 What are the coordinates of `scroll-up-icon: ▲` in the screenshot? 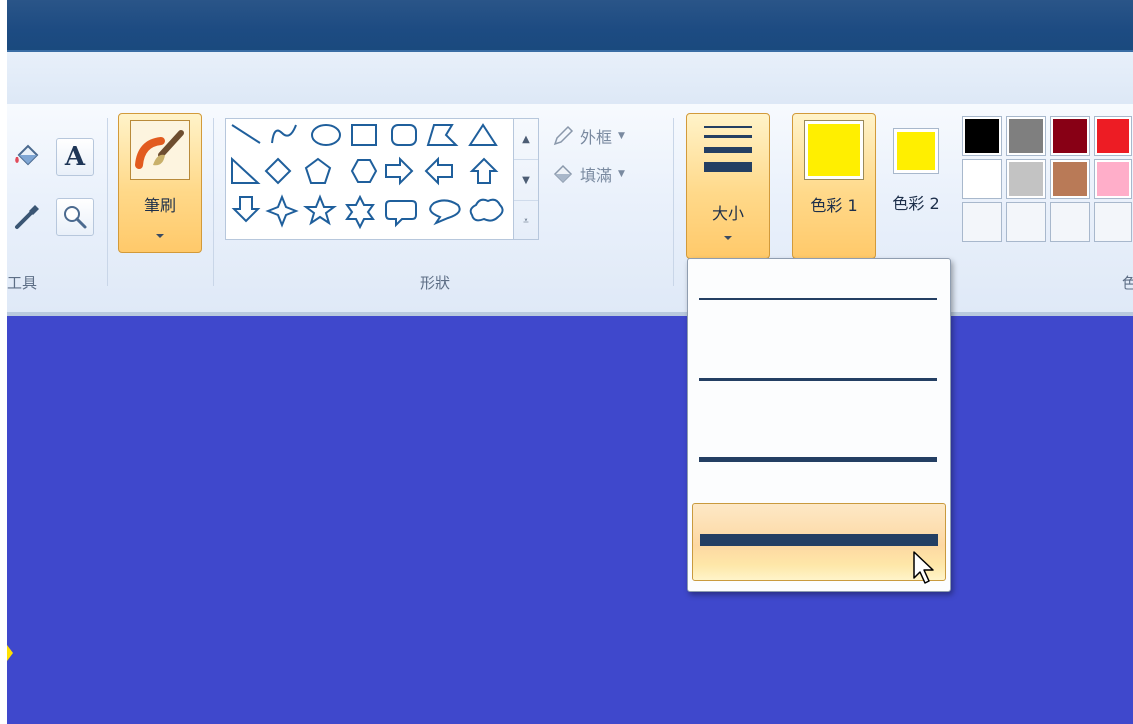 It's located at (526, 139).